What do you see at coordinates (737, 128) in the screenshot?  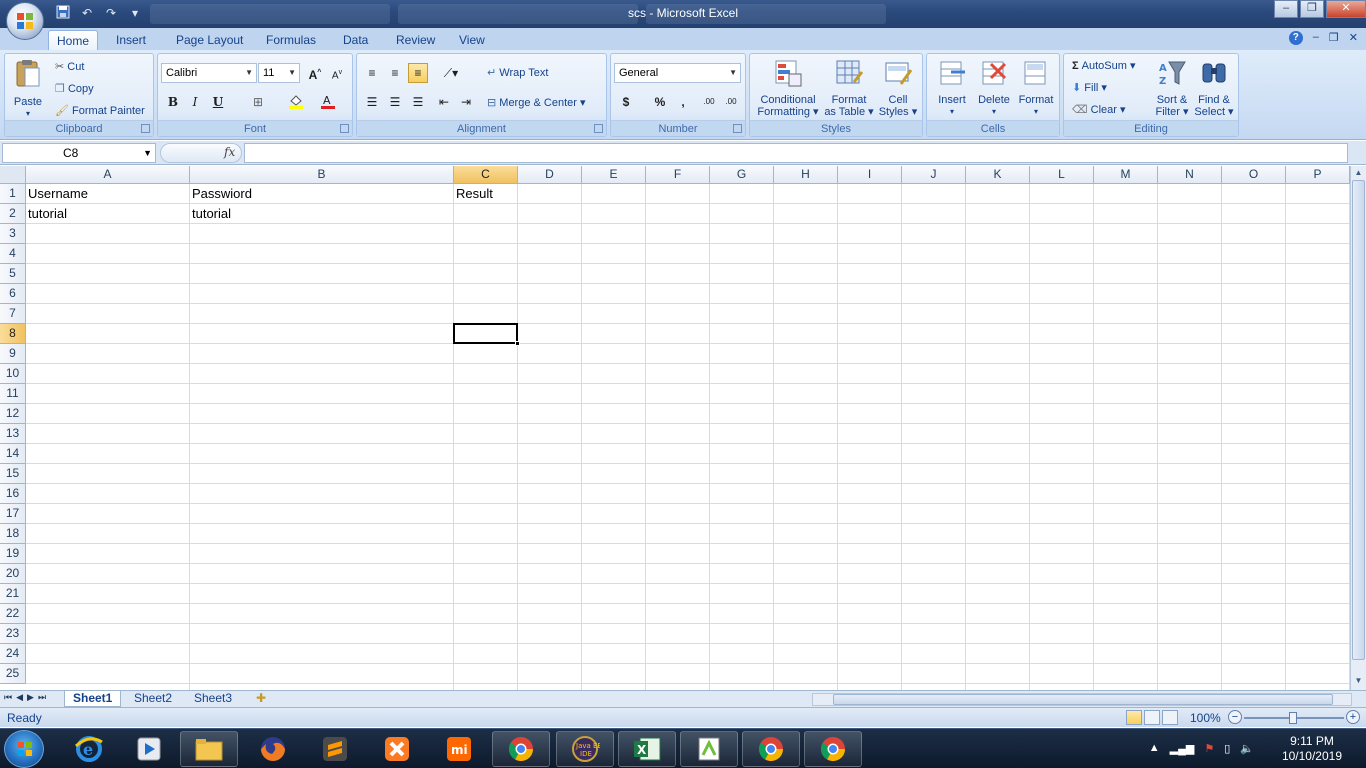 I see `number-launcher-icon` at bounding box center [737, 128].